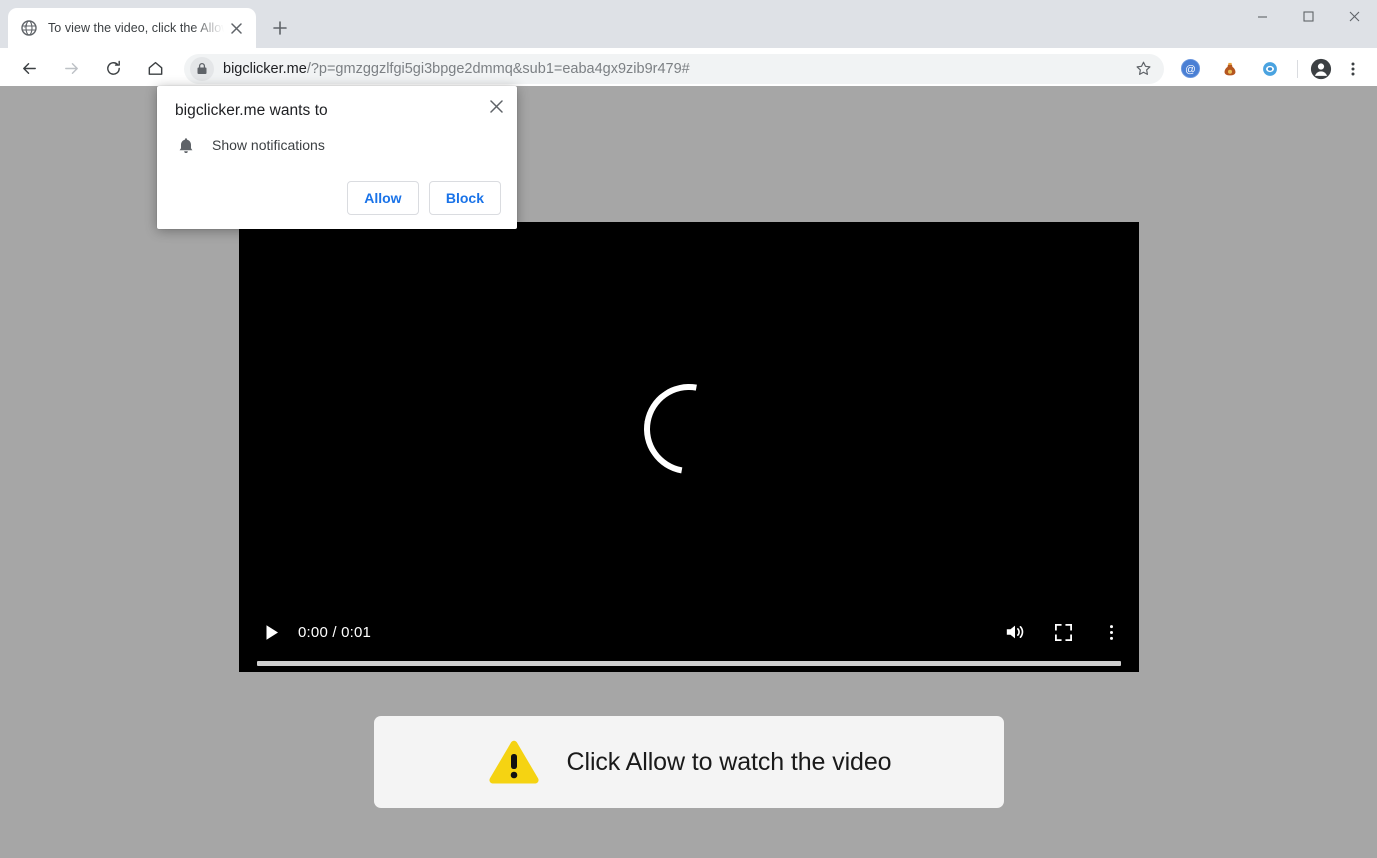 Image resolution: width=1377 pixels, height=858 pixels. I want to click on permission-dialog-title: bigclicker.me wants to, so click(251, 110).